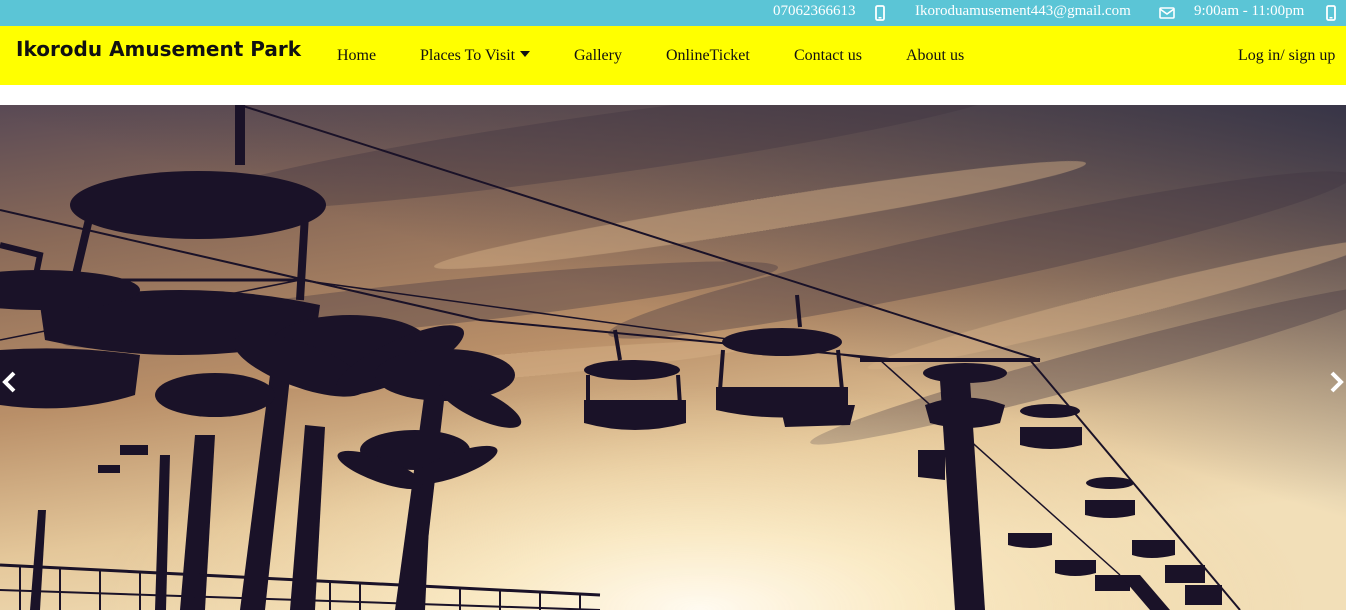 This screenshot has height=610, width=1346. I want to click on caret-down-icon, so click(525, 54).